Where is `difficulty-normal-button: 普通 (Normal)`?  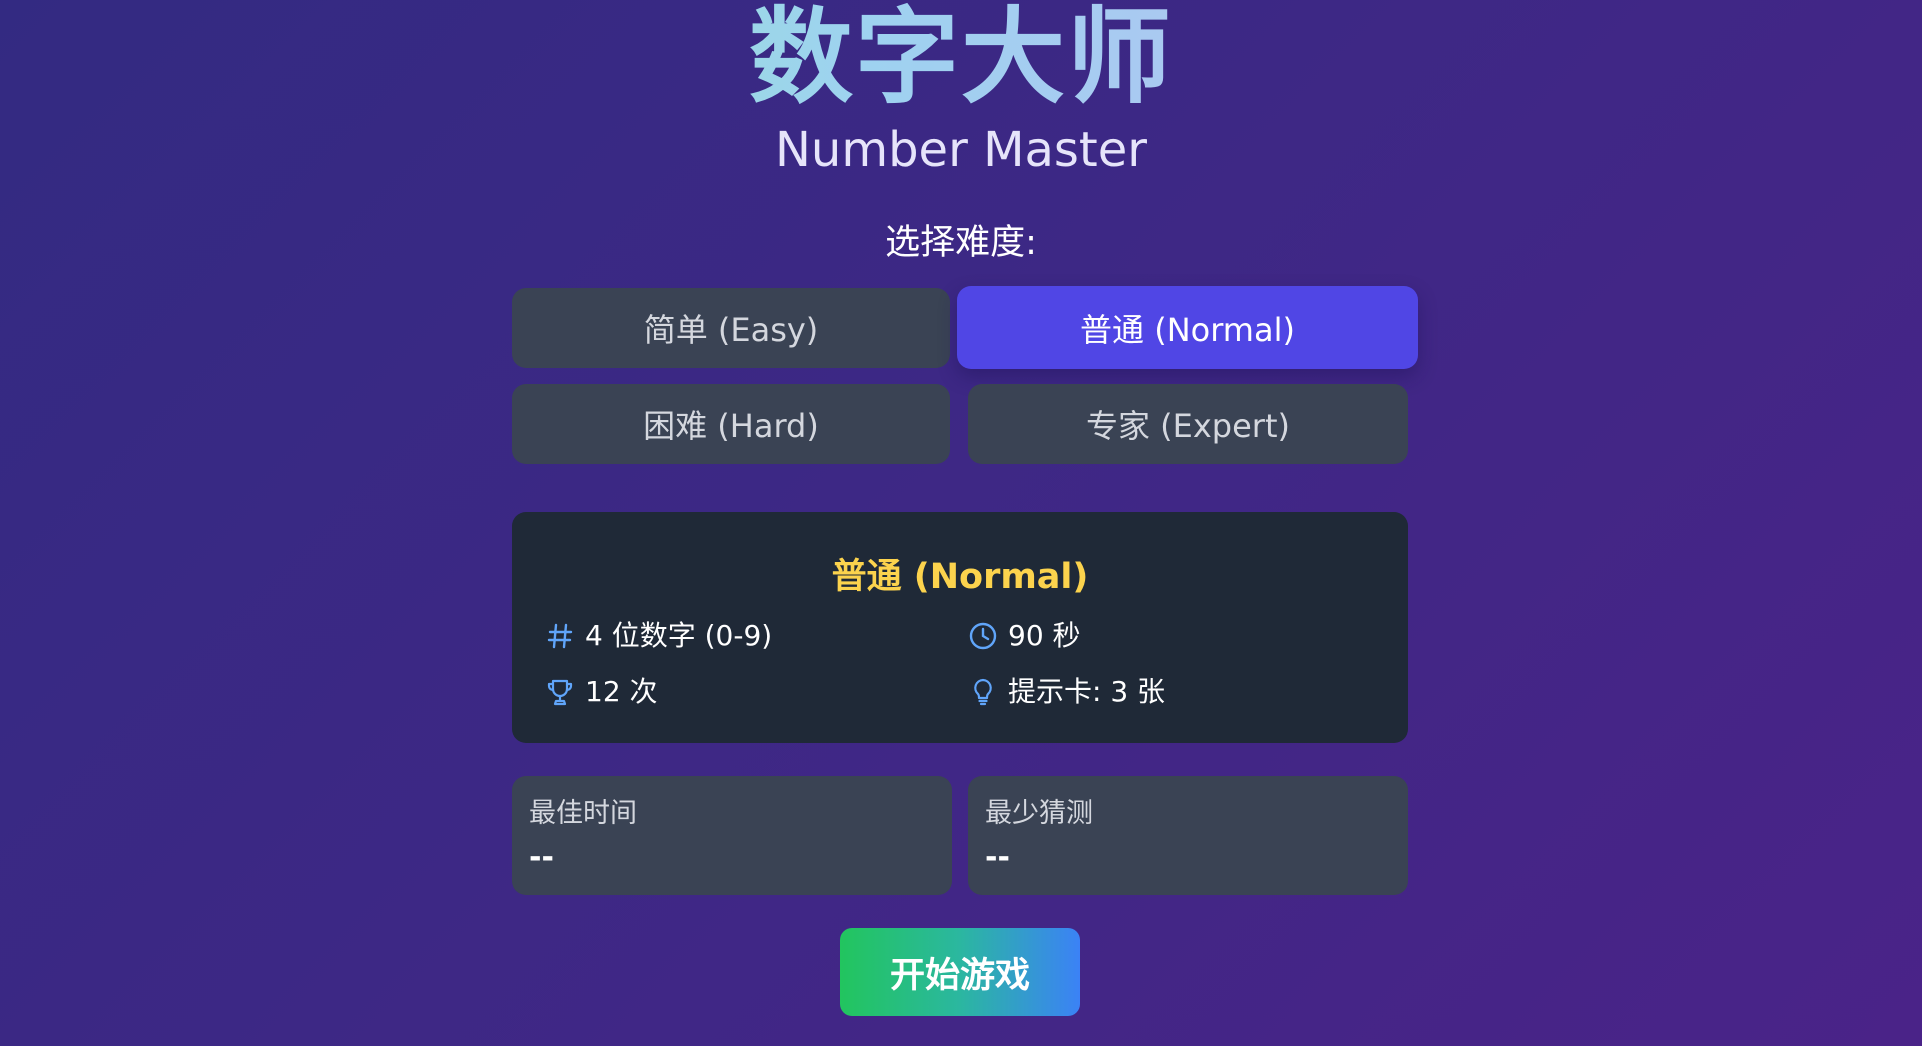
difficulty-normal-button: 普通 (Normal) is located at coordinates (1187, 327).